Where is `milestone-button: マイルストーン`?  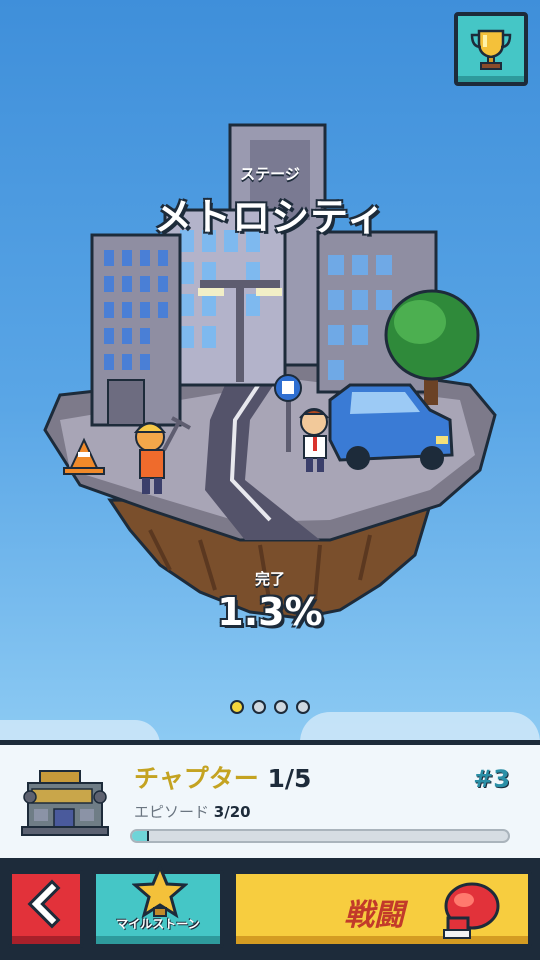 milestone-button: マイルストーン is located at coordinates (158, 906).